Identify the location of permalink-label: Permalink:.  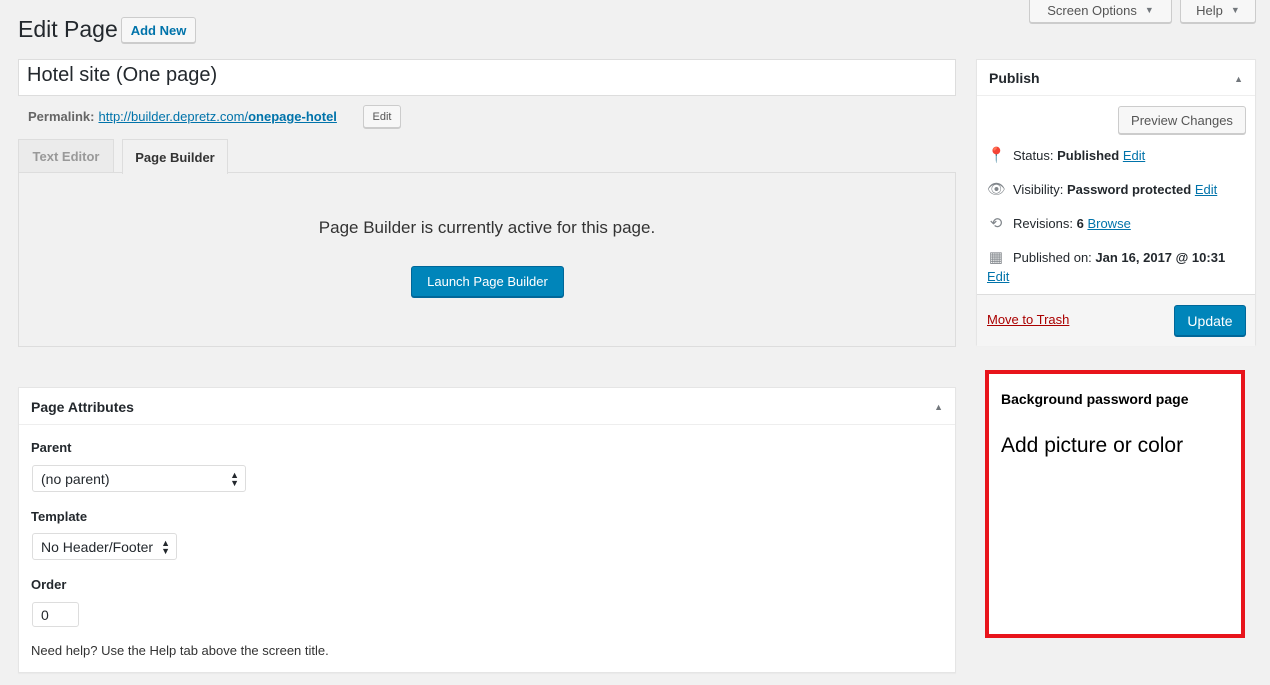
(61, 116).